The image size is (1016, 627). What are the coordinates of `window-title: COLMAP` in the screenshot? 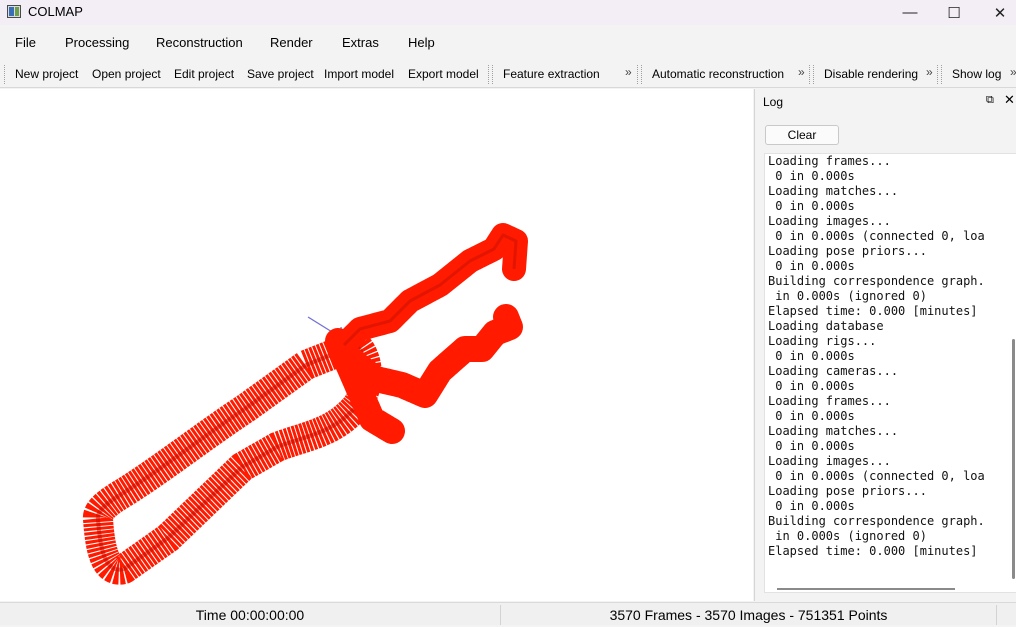 It's located at (55, 11).